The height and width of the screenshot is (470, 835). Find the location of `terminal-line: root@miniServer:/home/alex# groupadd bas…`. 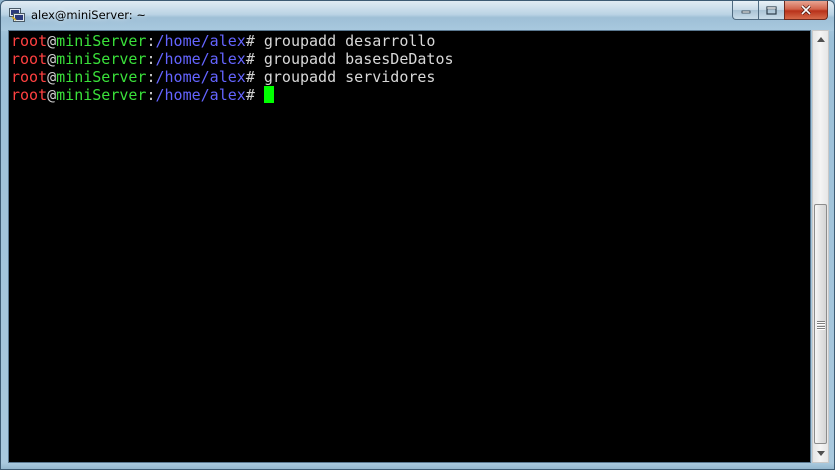

terminal-line: root@miniServer:/home/alex# groupadd bas… is located at coordinates (409, 59).